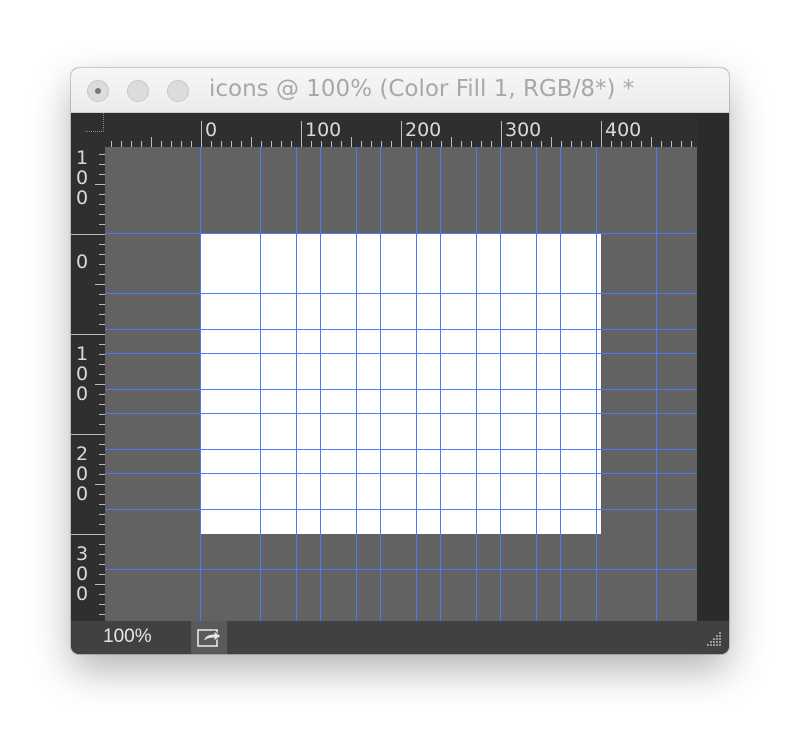 The height and width of the screenshot is (754, 800). I want to click on close-icon, so click(98, 91).